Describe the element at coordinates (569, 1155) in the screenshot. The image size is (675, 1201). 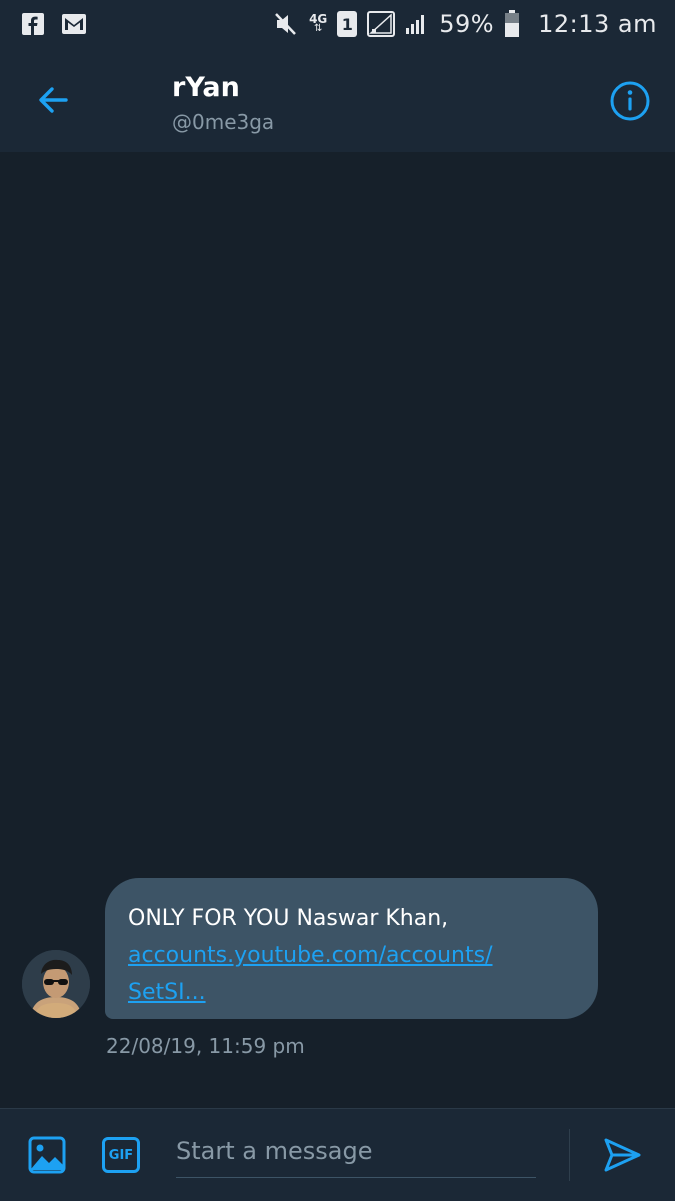
I see `divider` at that location.